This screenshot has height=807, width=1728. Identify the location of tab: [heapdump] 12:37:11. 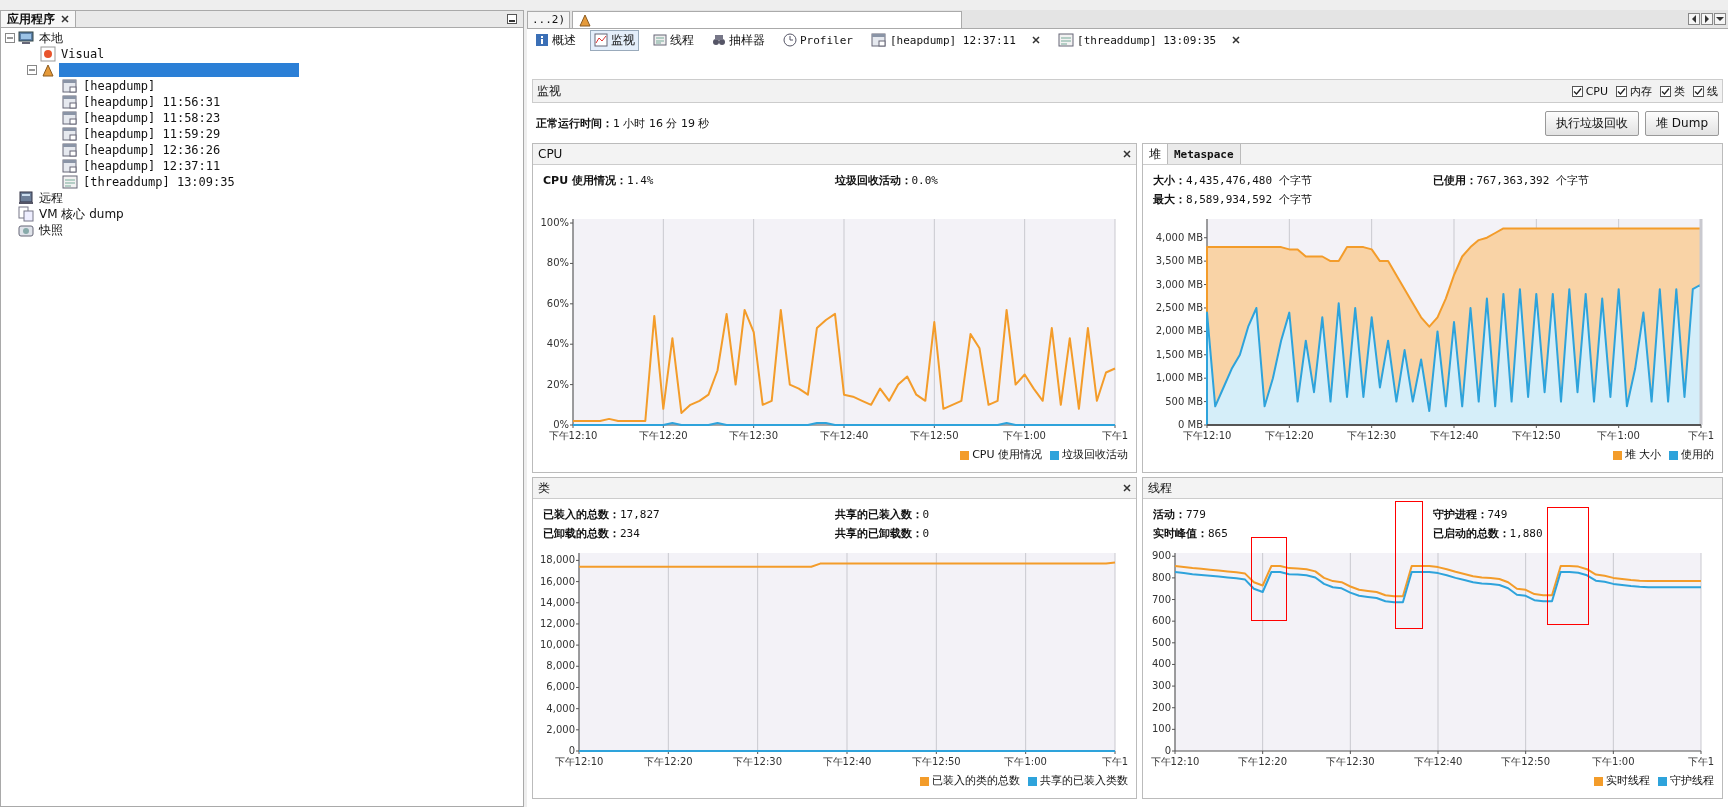
(956, 40).